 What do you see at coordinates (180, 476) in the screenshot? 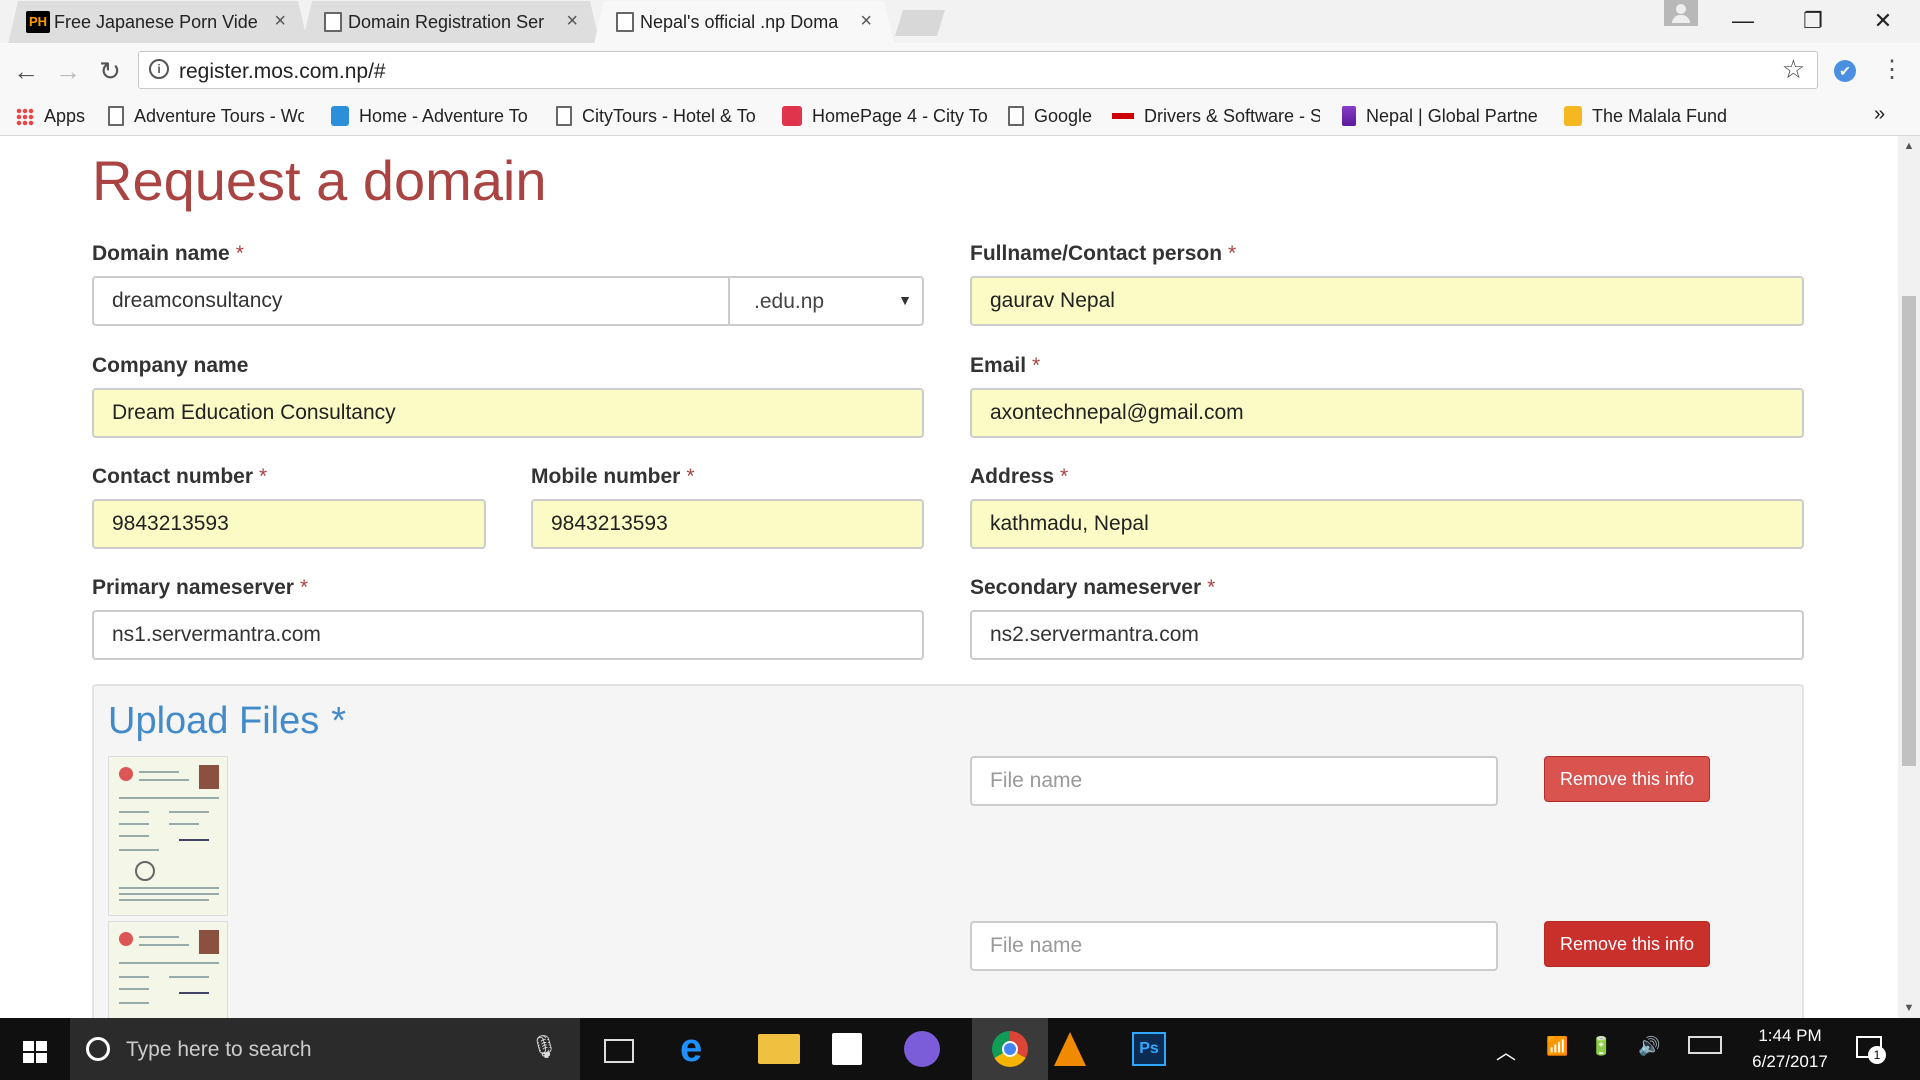
I see `contact-number-label: Contact number *` at bounding box center [180, 476].